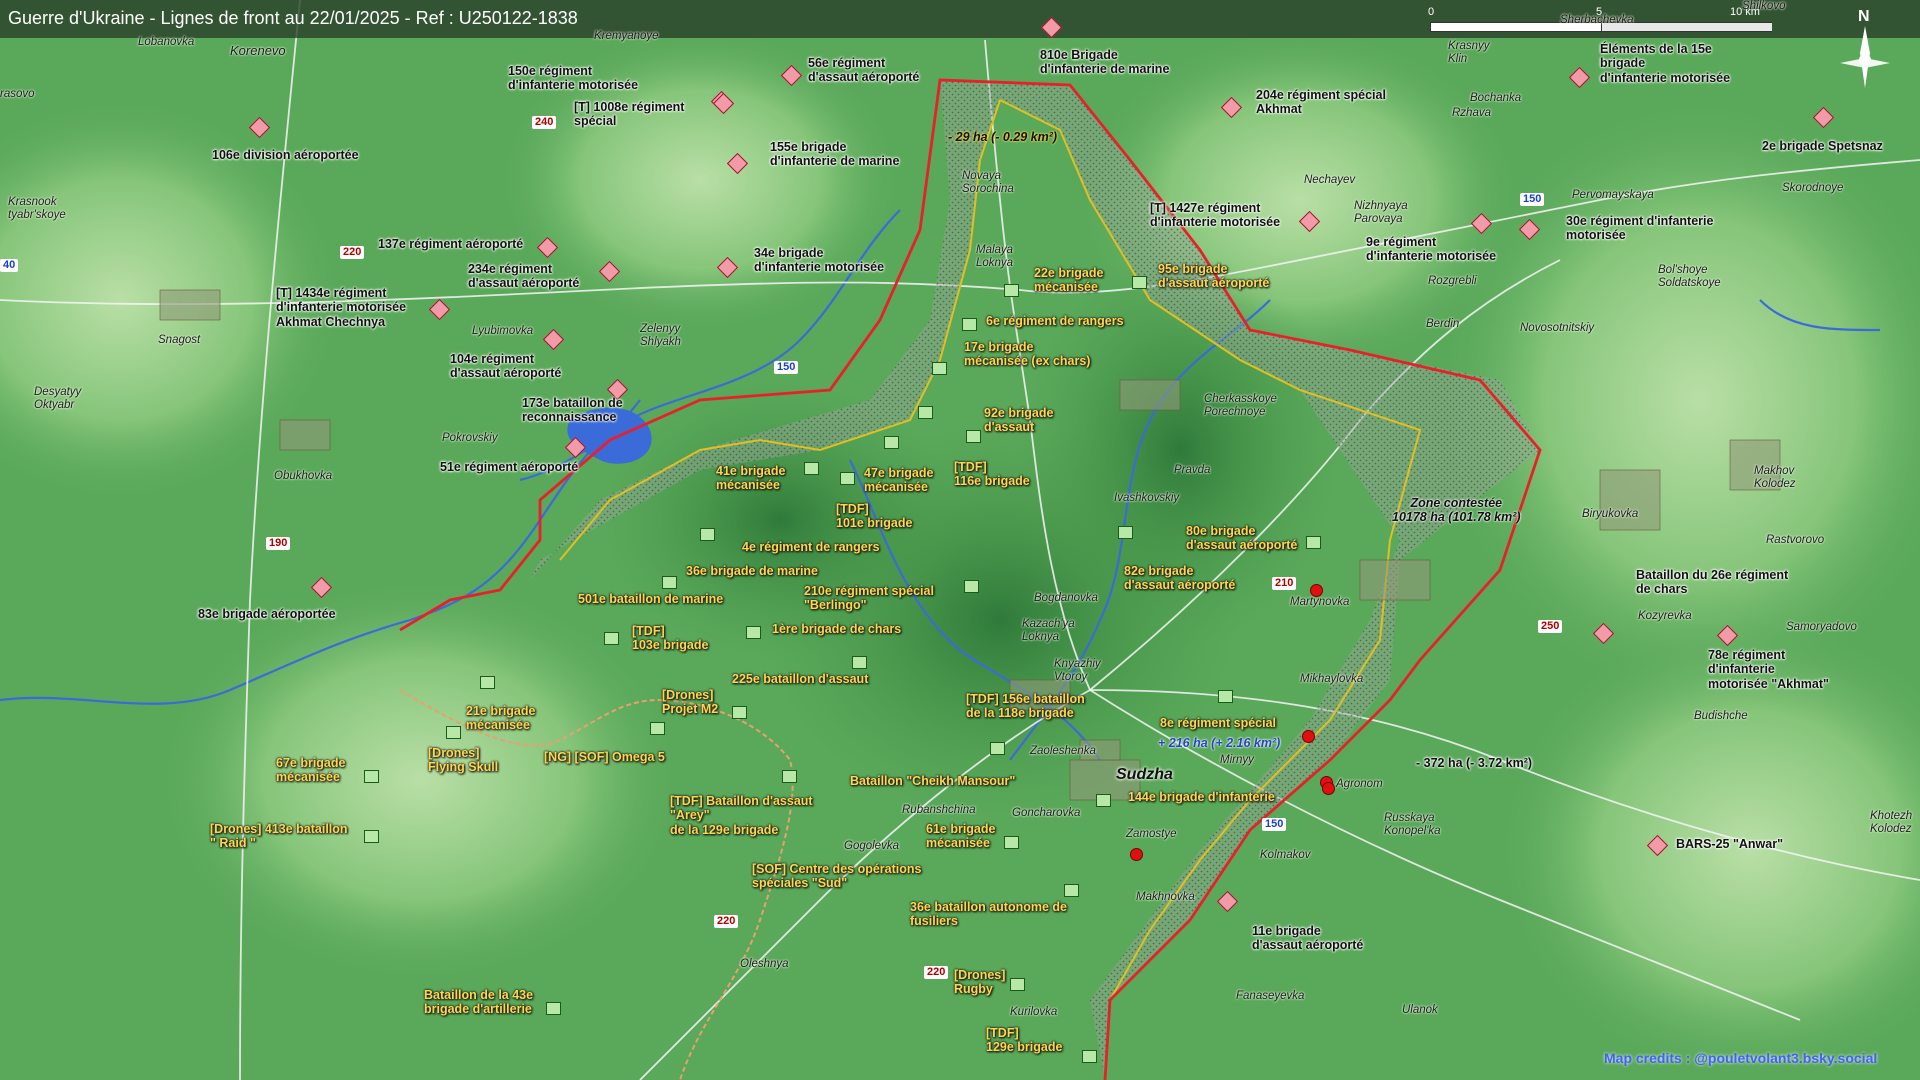  Describe the element at coordinates (1452, 281) in the screenshot. I see `place-label: Rozgrebli` at that location.